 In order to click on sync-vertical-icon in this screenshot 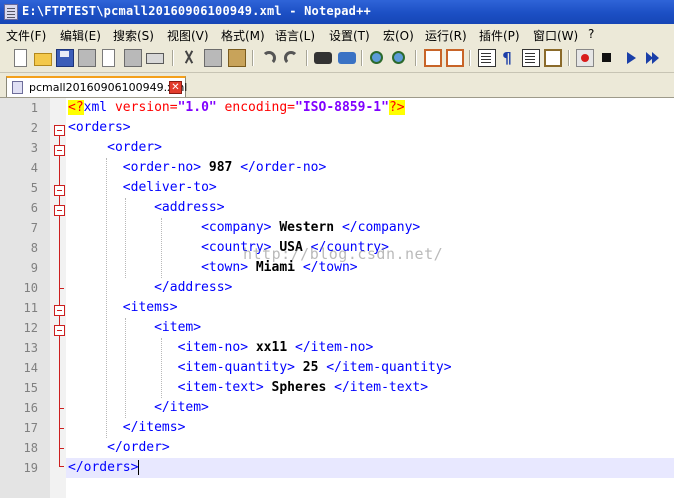, I will do `click(433, 58)`.